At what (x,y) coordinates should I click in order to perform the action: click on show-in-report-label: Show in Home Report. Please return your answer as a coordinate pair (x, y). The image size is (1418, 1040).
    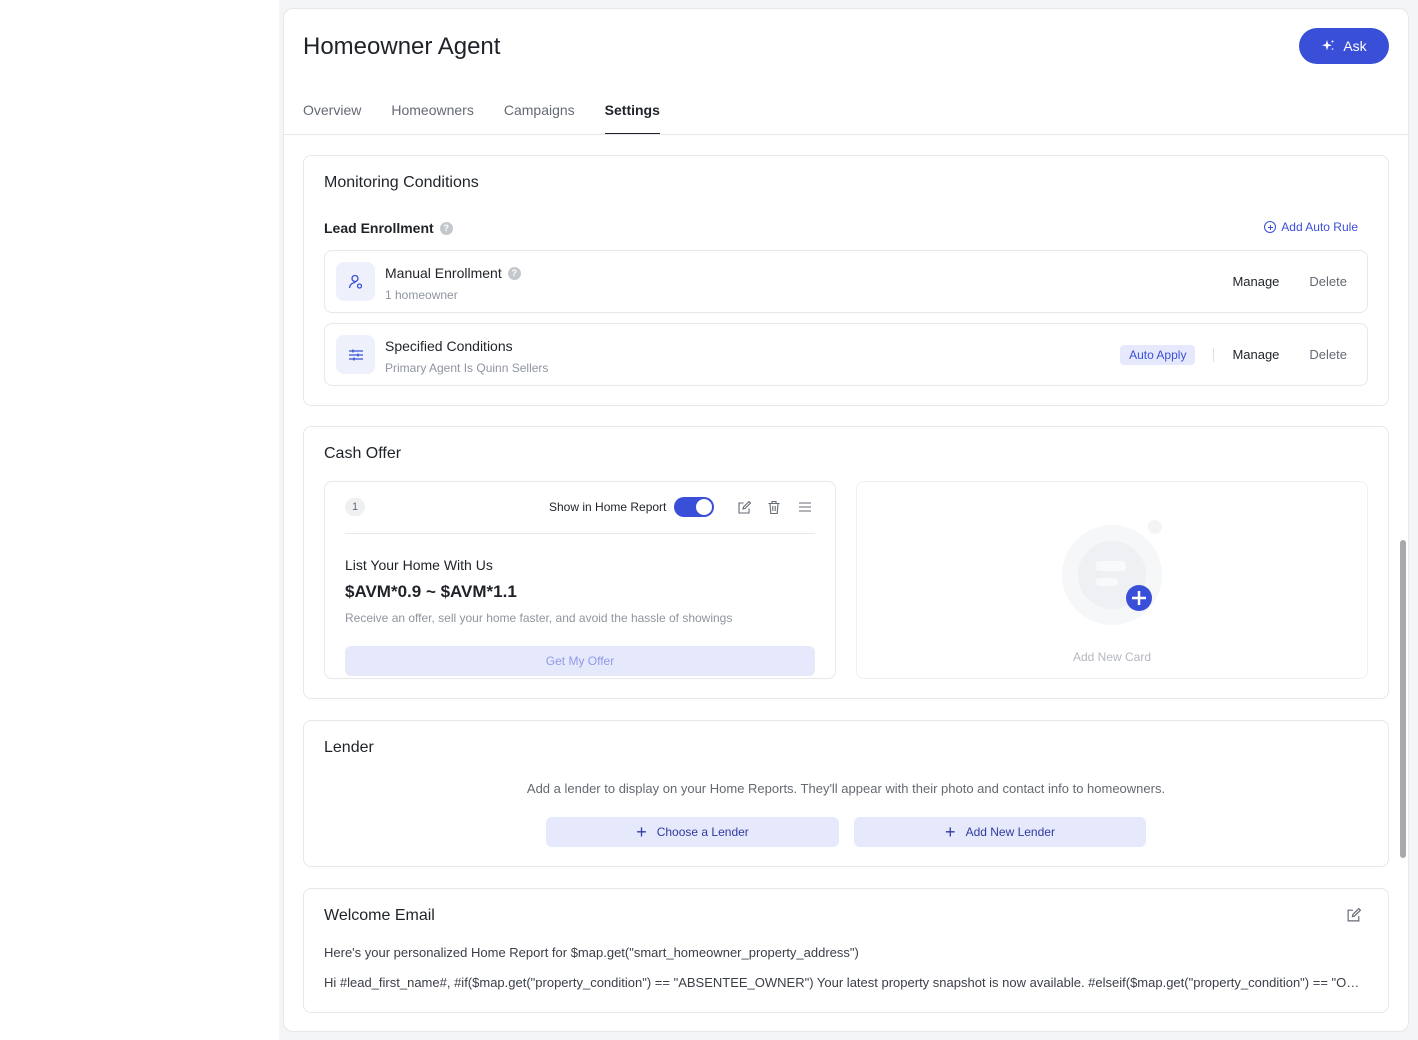
    Looking at the image, I should click on (608, 507).